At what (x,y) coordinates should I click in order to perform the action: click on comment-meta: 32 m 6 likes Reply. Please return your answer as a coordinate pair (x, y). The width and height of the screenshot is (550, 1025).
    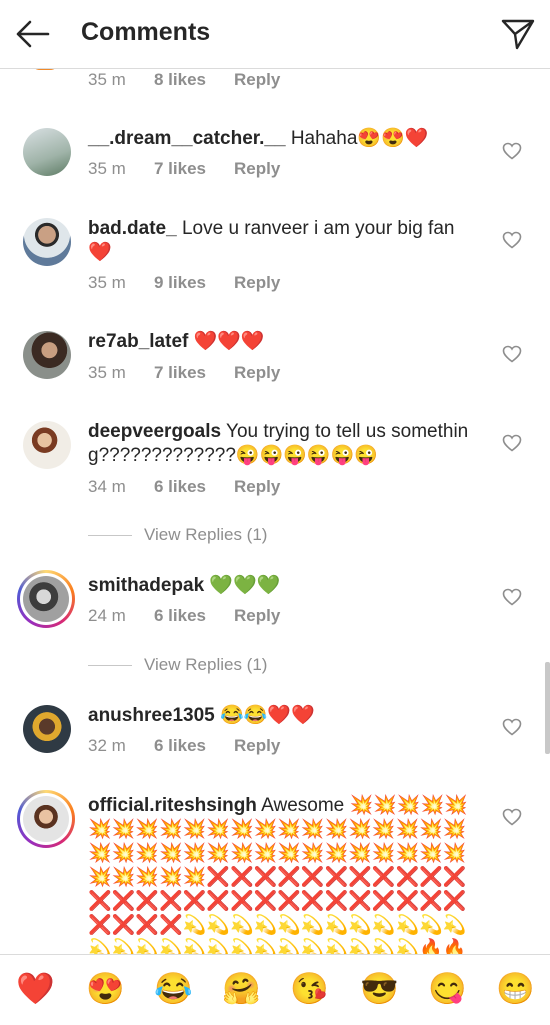
    Looking at the image, I should click on (184, 746).